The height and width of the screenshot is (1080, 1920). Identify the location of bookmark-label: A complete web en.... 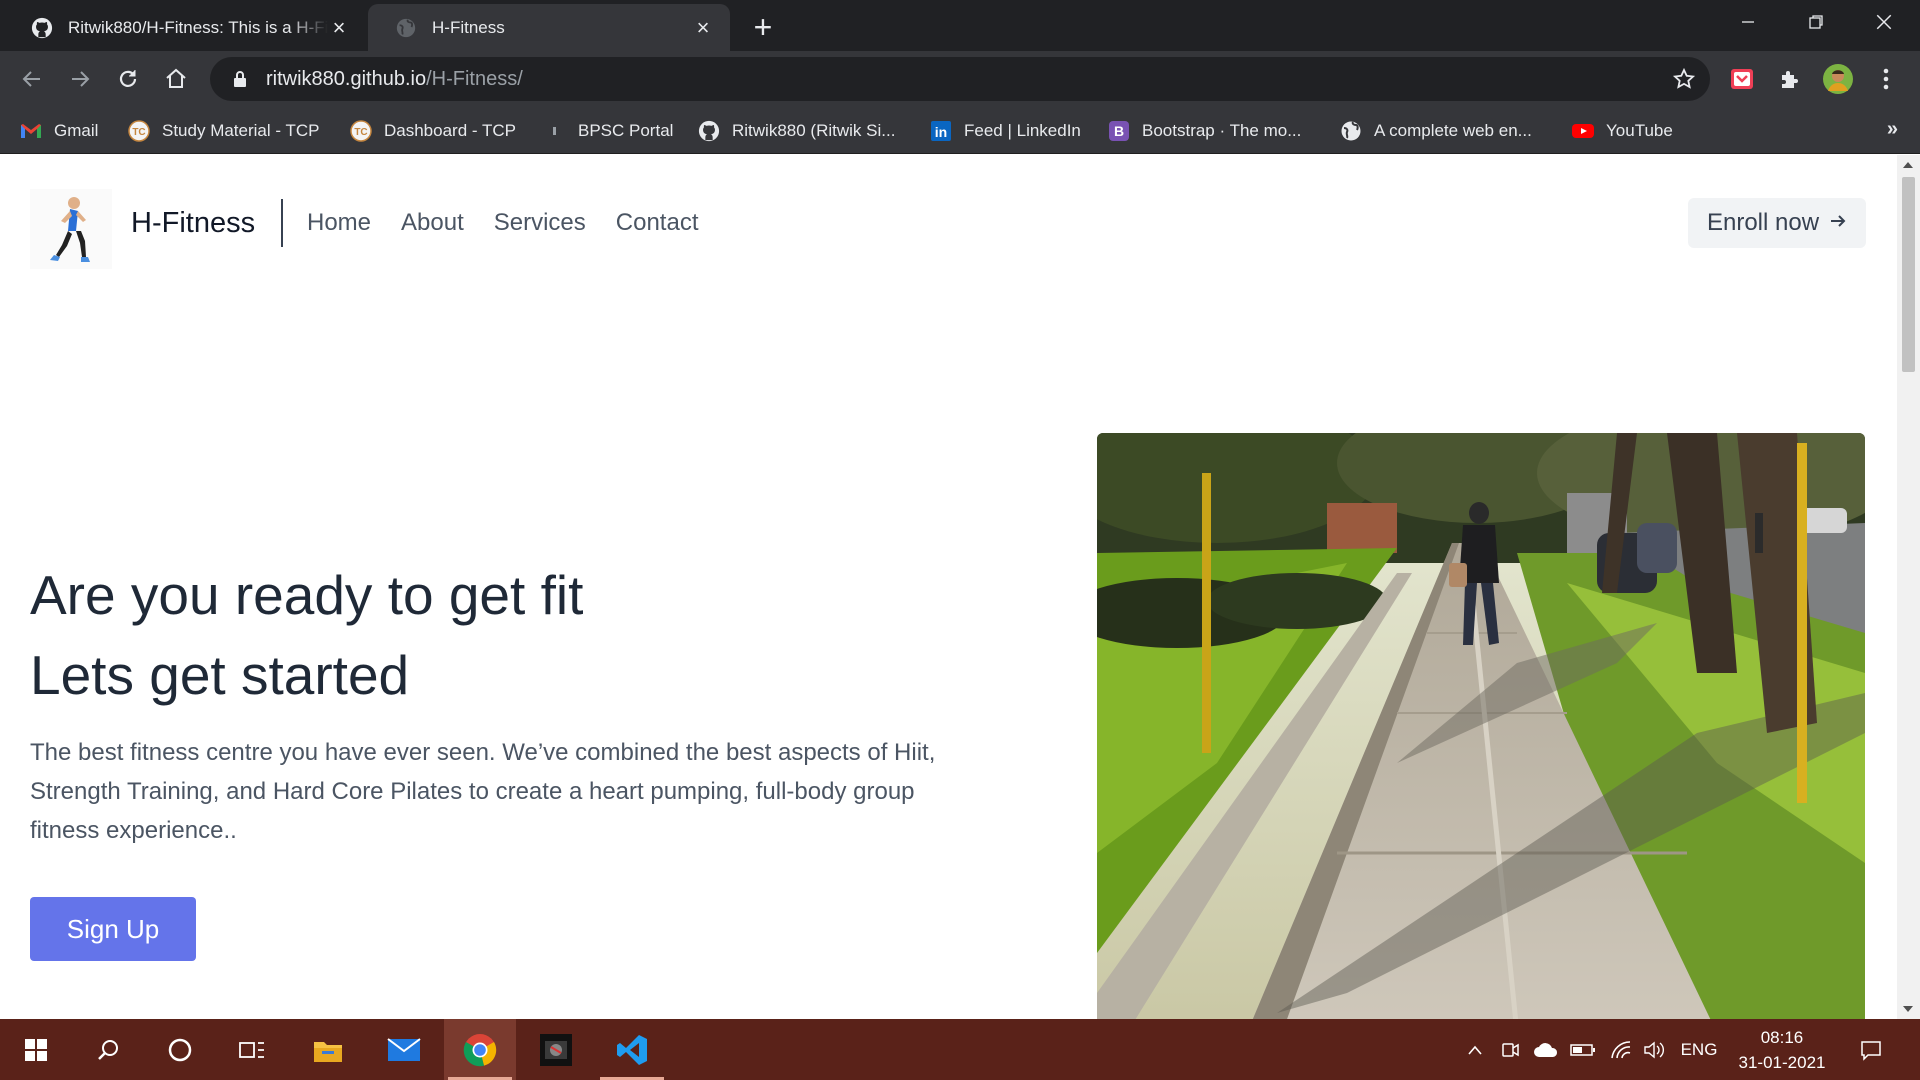
(1453, 130).